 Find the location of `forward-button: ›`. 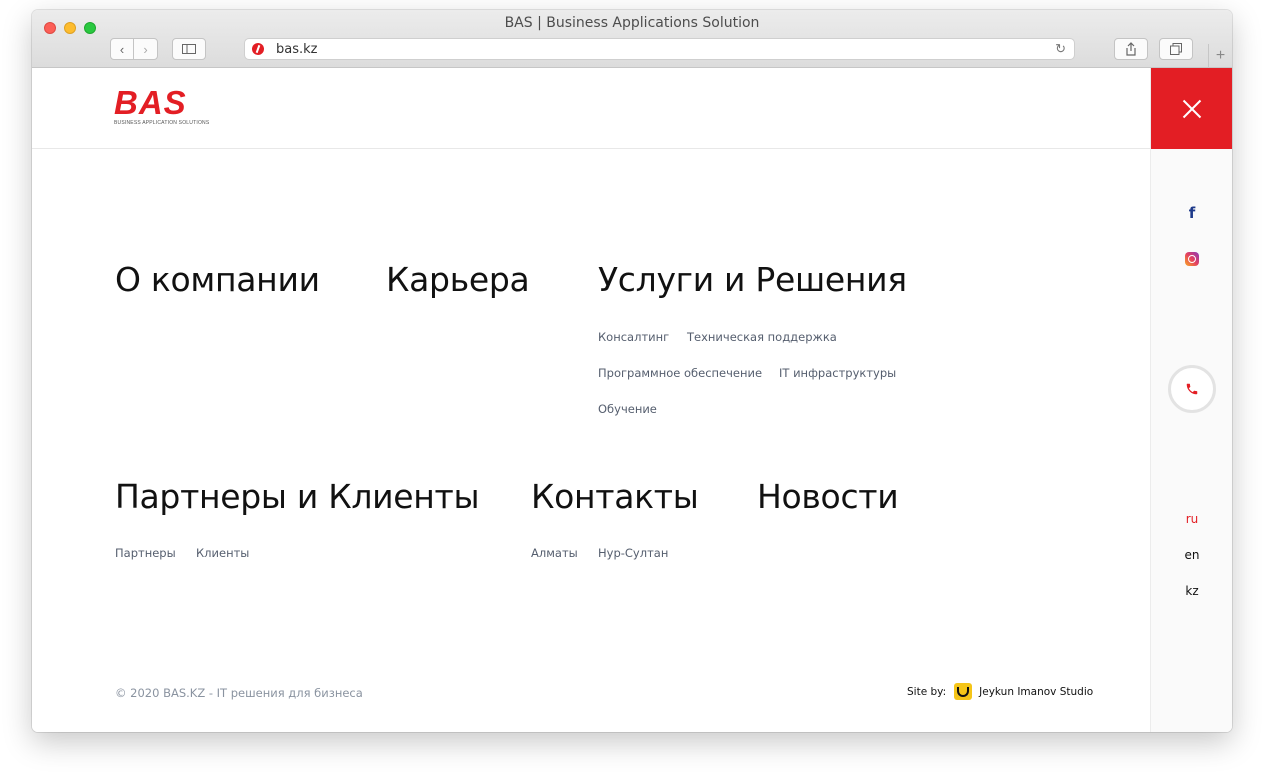

forward-button: › is located at coordinates (145, 49).